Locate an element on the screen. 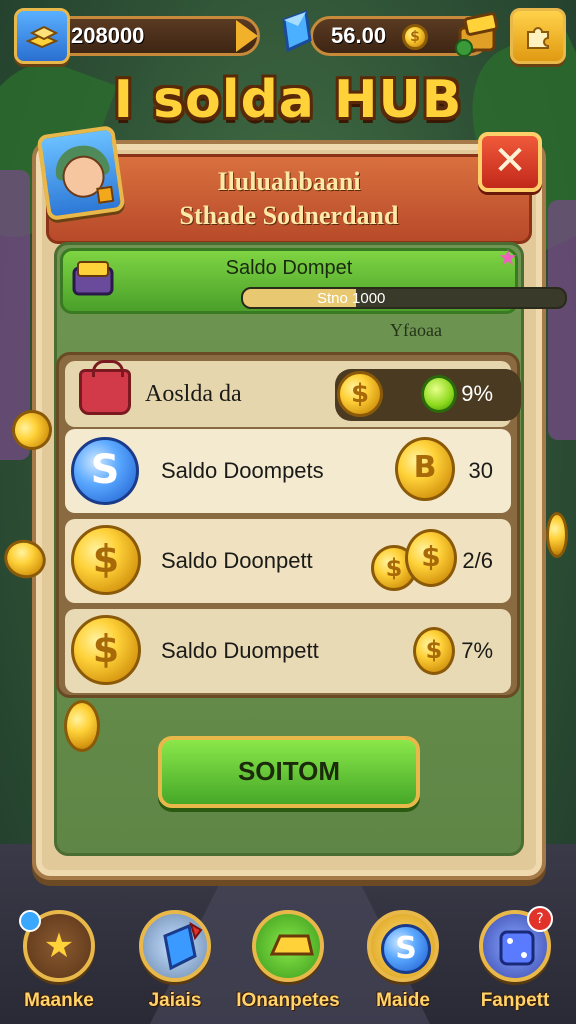  nav-icon-frame: ? is located at coordinates (516, 944).